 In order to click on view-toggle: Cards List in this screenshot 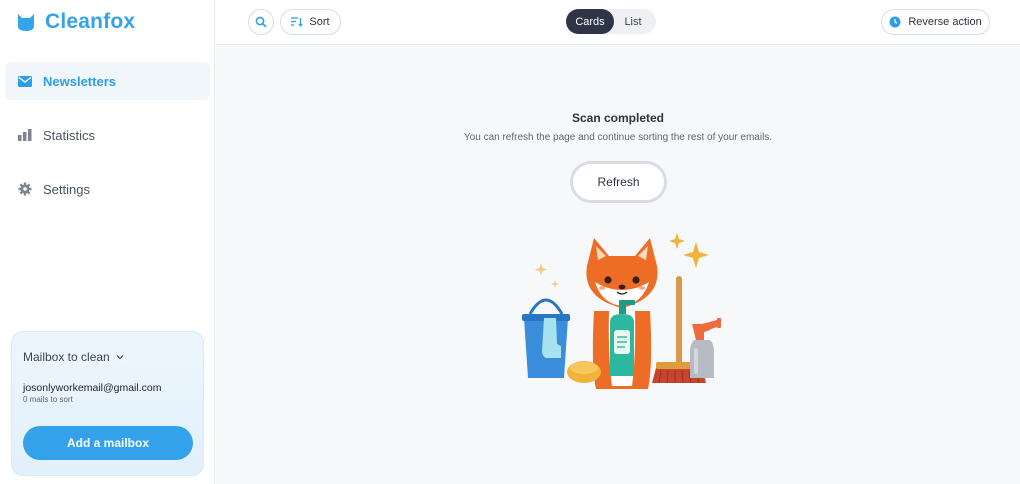, I will do `click(611, 21)`.